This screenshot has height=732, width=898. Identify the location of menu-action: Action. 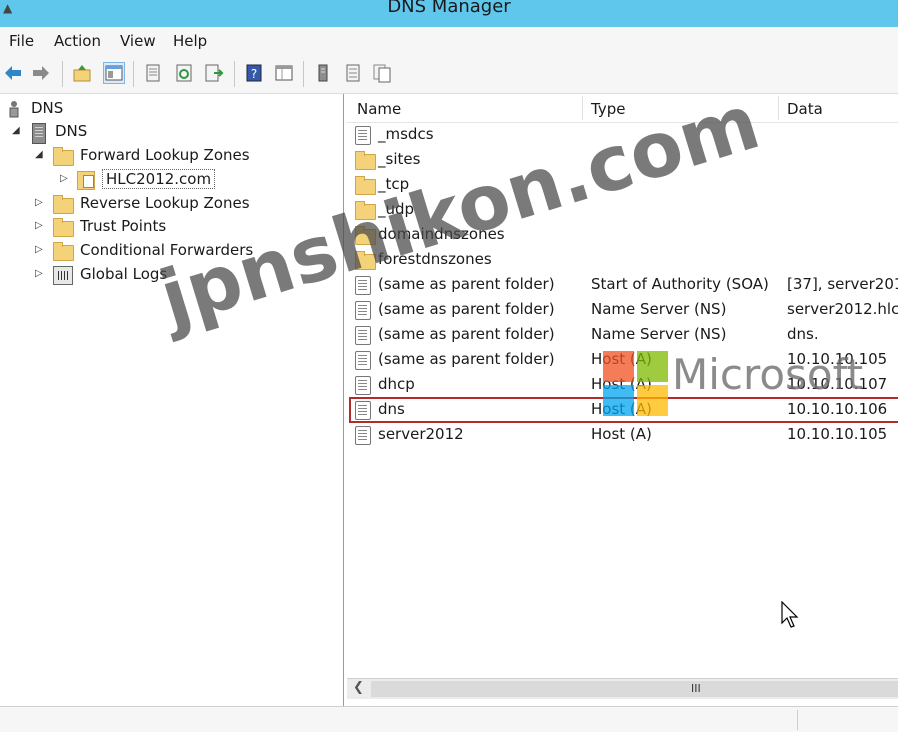
(77, 41).